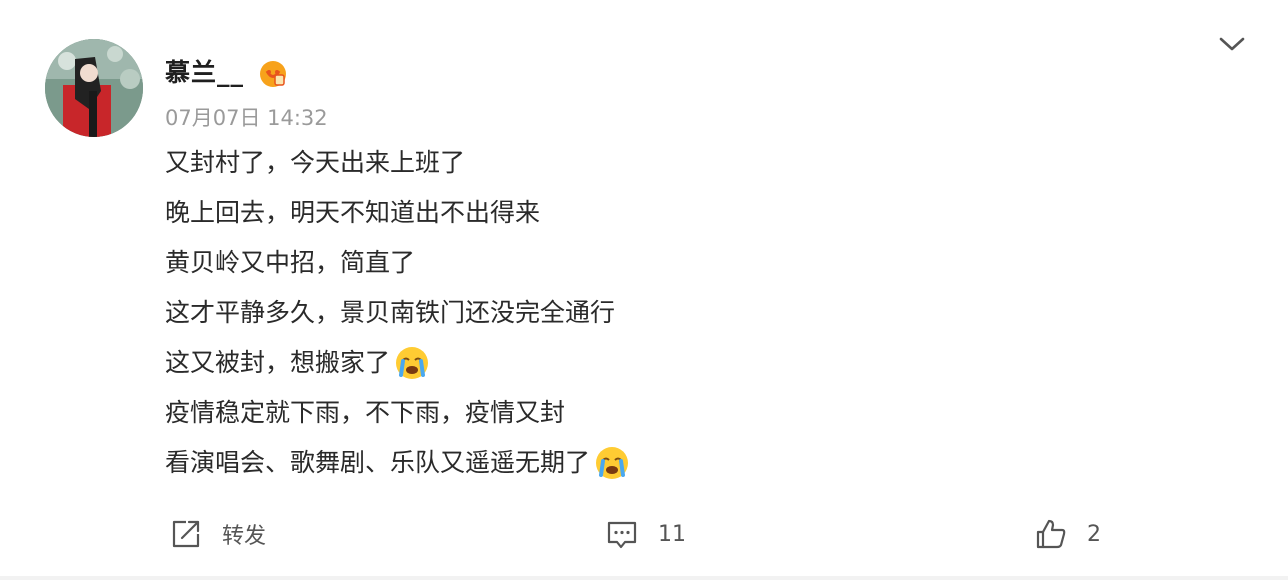 The width and height of the screenshot is (1288, 580). What do you see at coordinates (94, 88) in the screenshot?
I see `avatar` at bounding box center [94, 88].